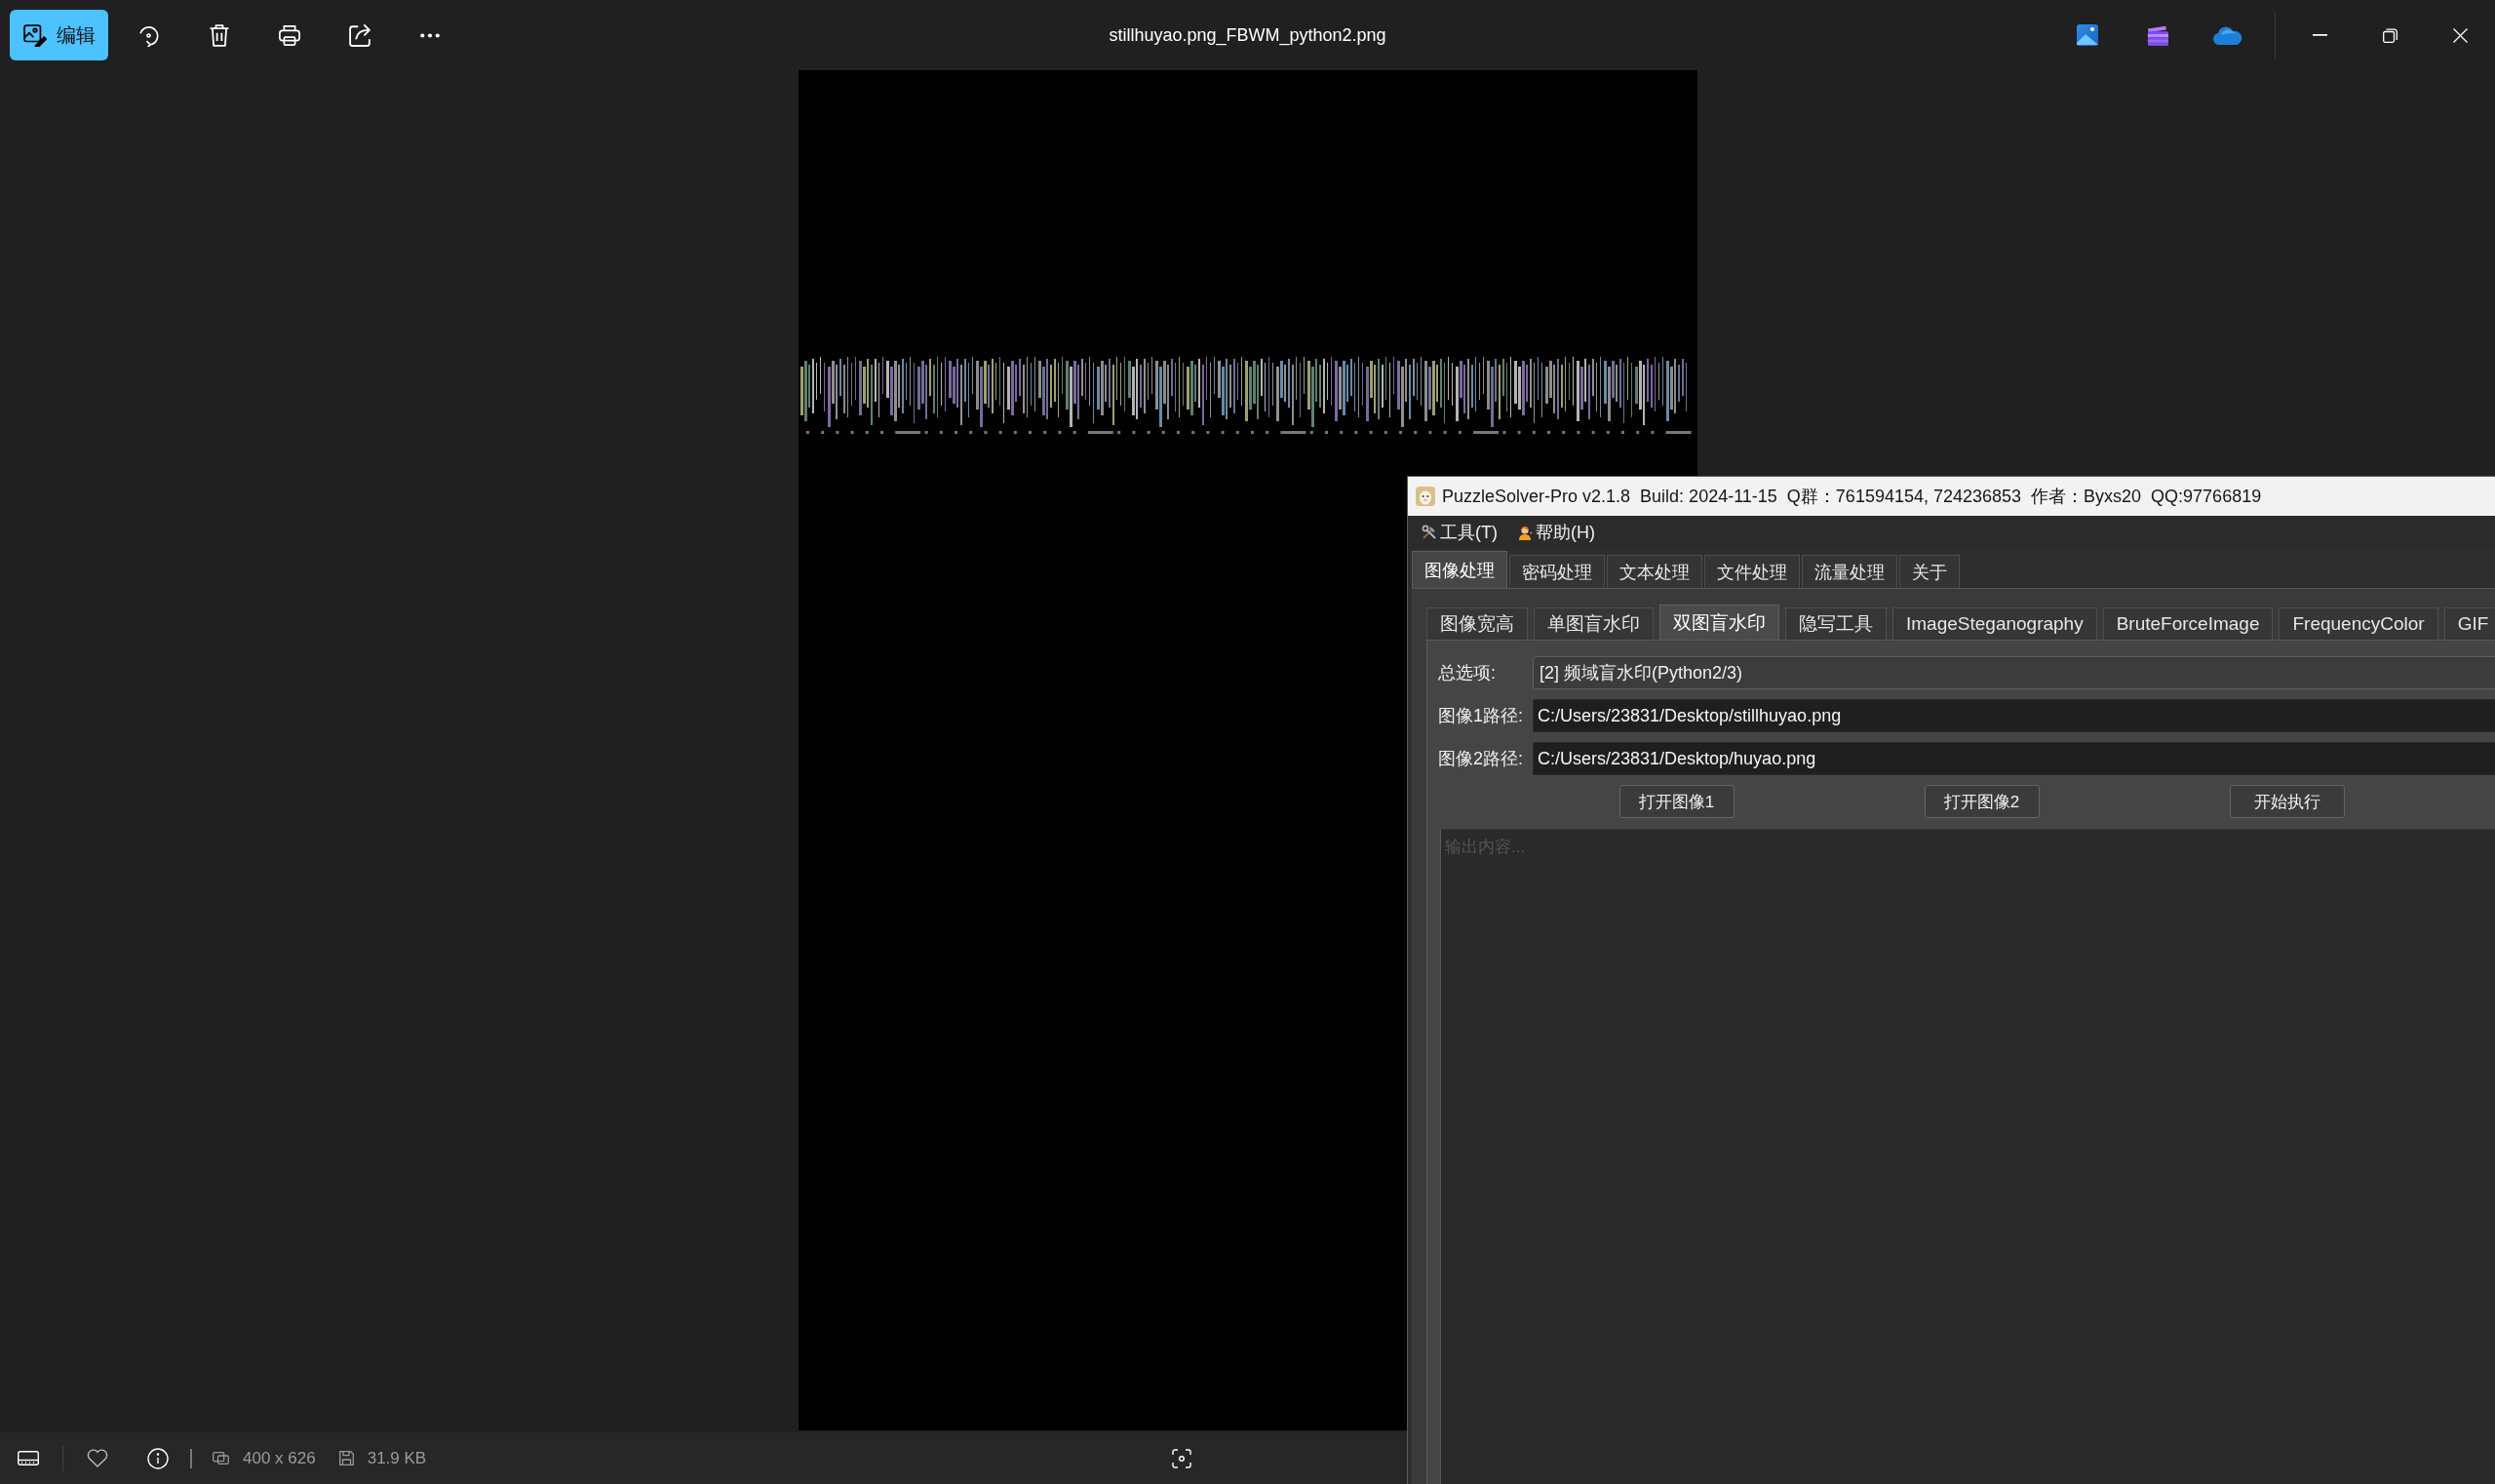  Describe the element at coordinates (149, 35) in the screenshot. I see `rotate-icon` at that location.